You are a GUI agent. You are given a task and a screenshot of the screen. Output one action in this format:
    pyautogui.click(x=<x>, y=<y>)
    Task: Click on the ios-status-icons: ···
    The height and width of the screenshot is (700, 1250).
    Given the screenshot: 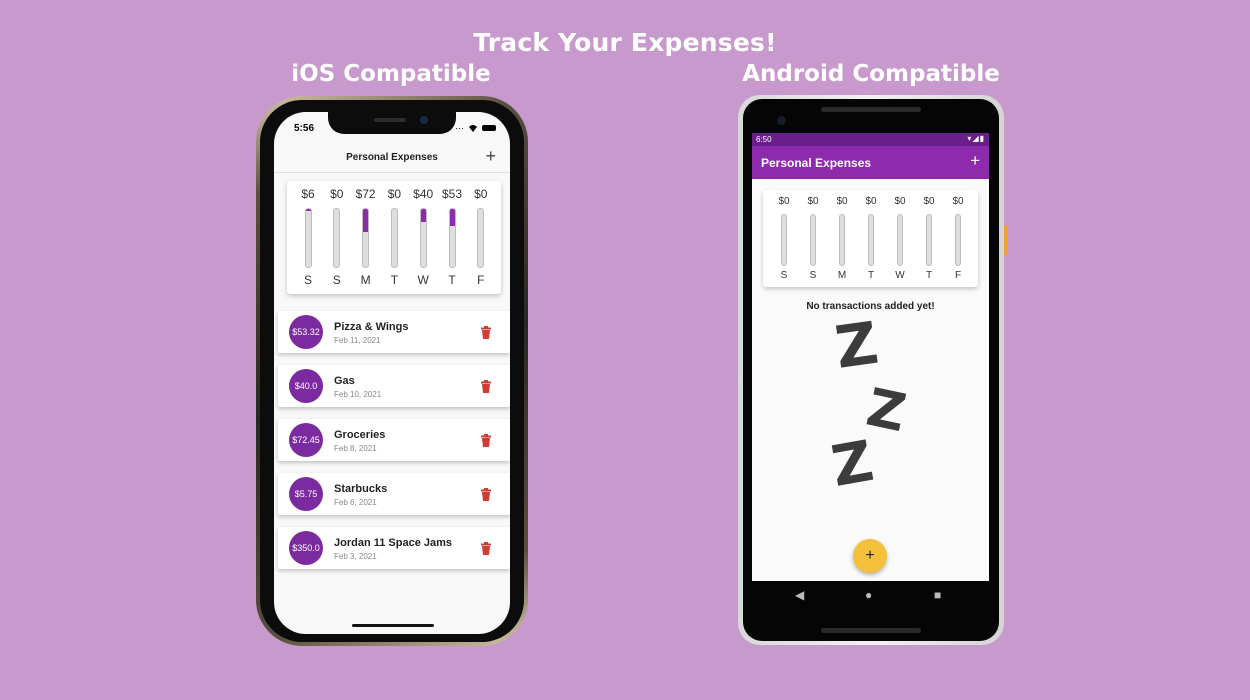 What is the action you would take?
    pyautogui.click(x=475, y=128)
    